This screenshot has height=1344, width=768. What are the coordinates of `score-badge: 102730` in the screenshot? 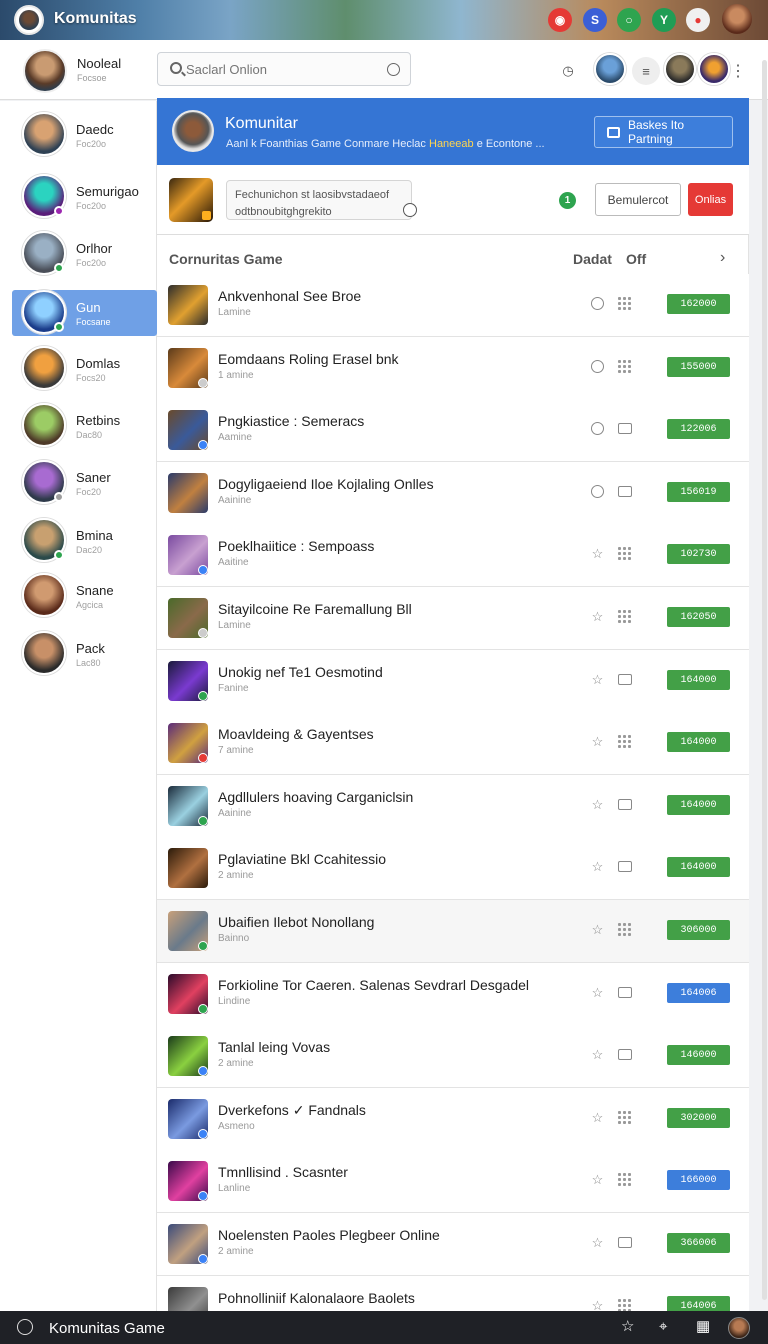 It's located at (698, 554).